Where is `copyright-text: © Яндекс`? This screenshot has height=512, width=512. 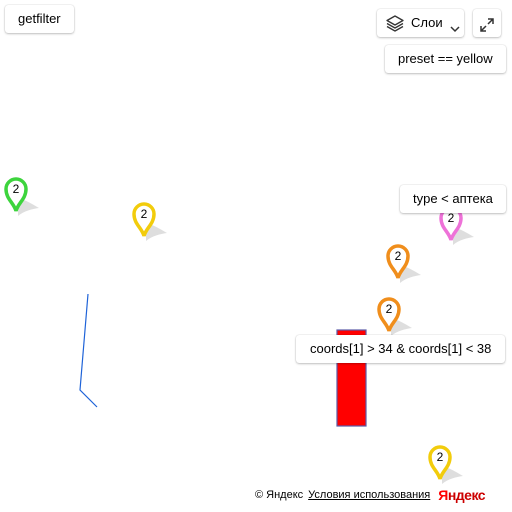 copyright-text: © Яндекс is located at coordinates (279, 495).